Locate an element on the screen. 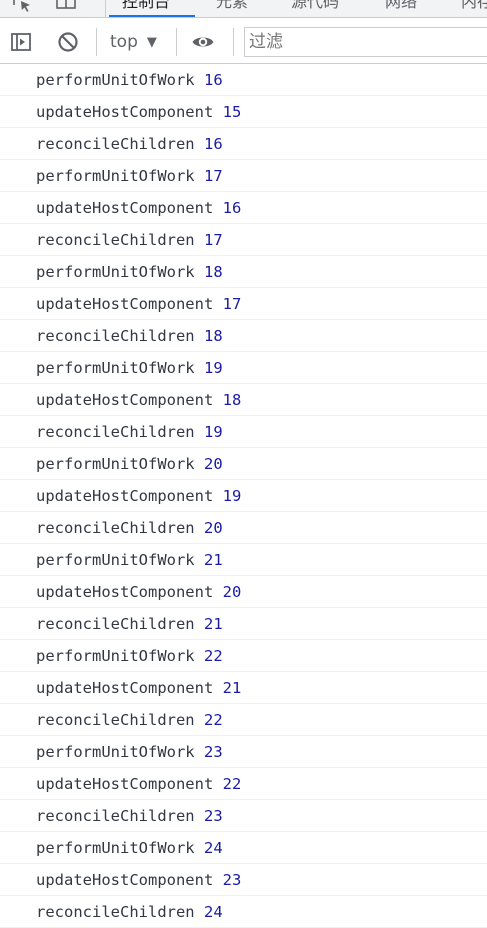 The width and height of the screenshot is (487, 928). console-message: performUnitOfWork 24 is located at coordinates (243, 848).